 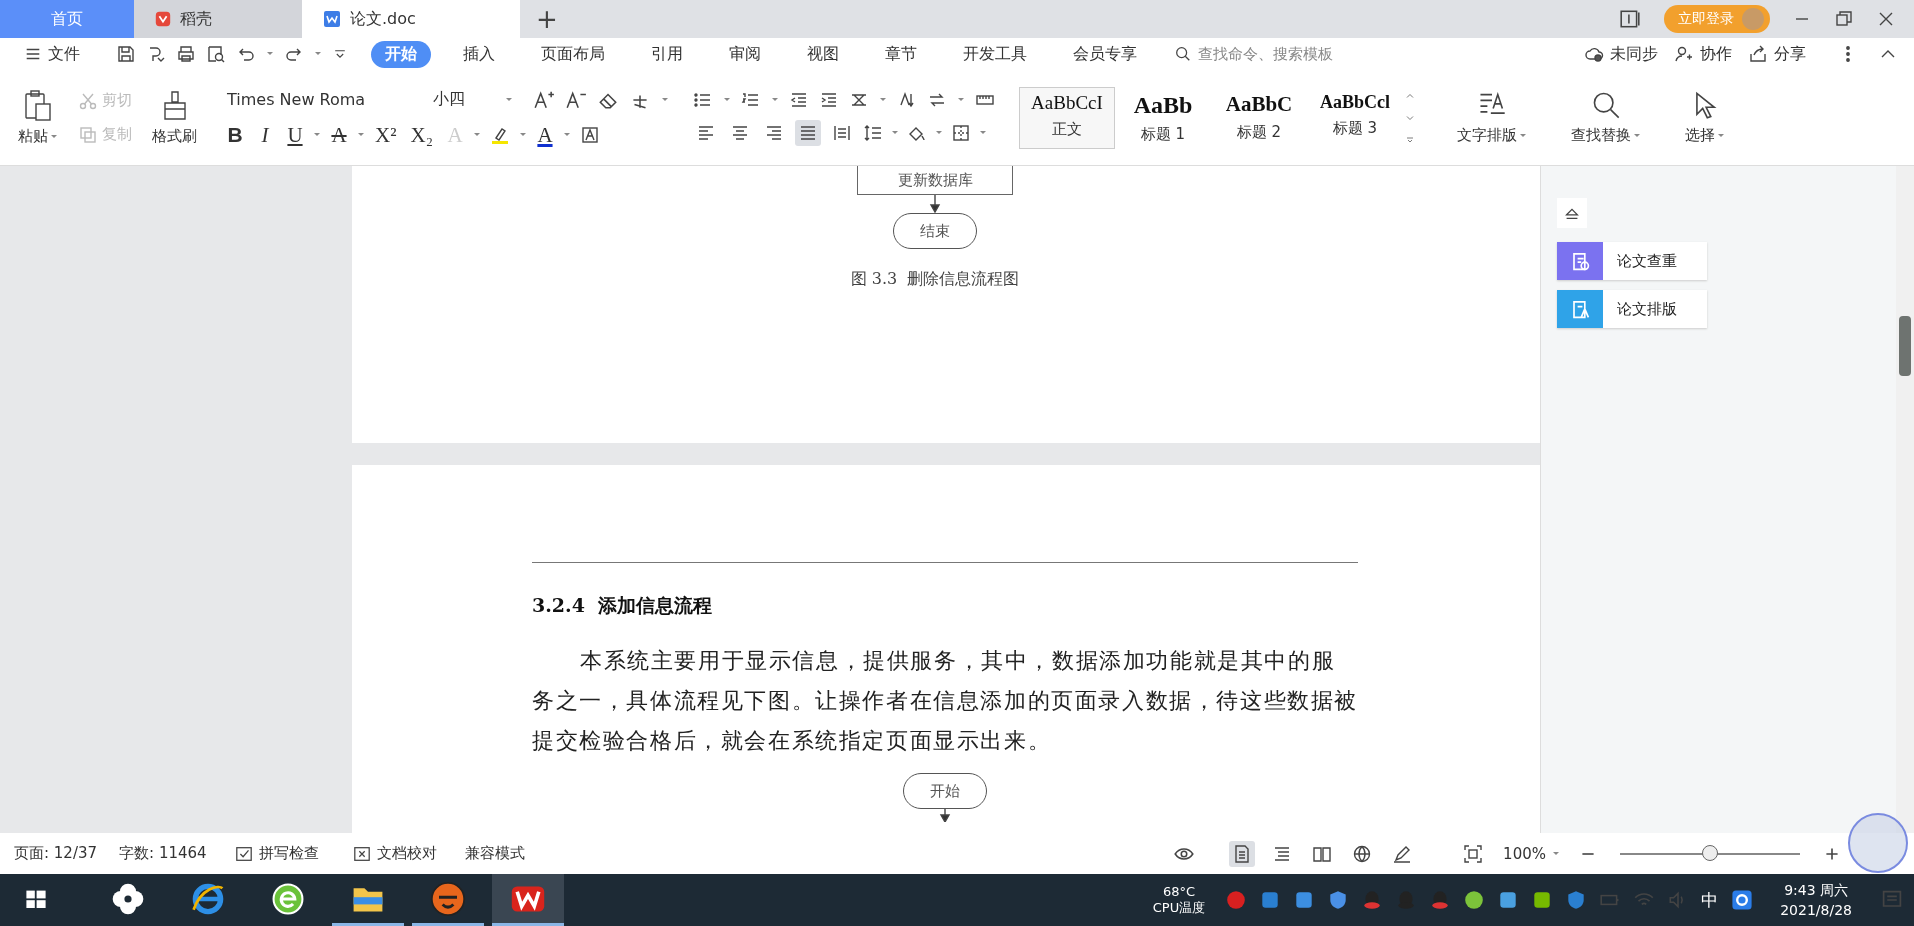 What do you see at coordinates (421, 135) in the screenshot?
I see `sub-button: X₂` at bounding box center [421, 135].